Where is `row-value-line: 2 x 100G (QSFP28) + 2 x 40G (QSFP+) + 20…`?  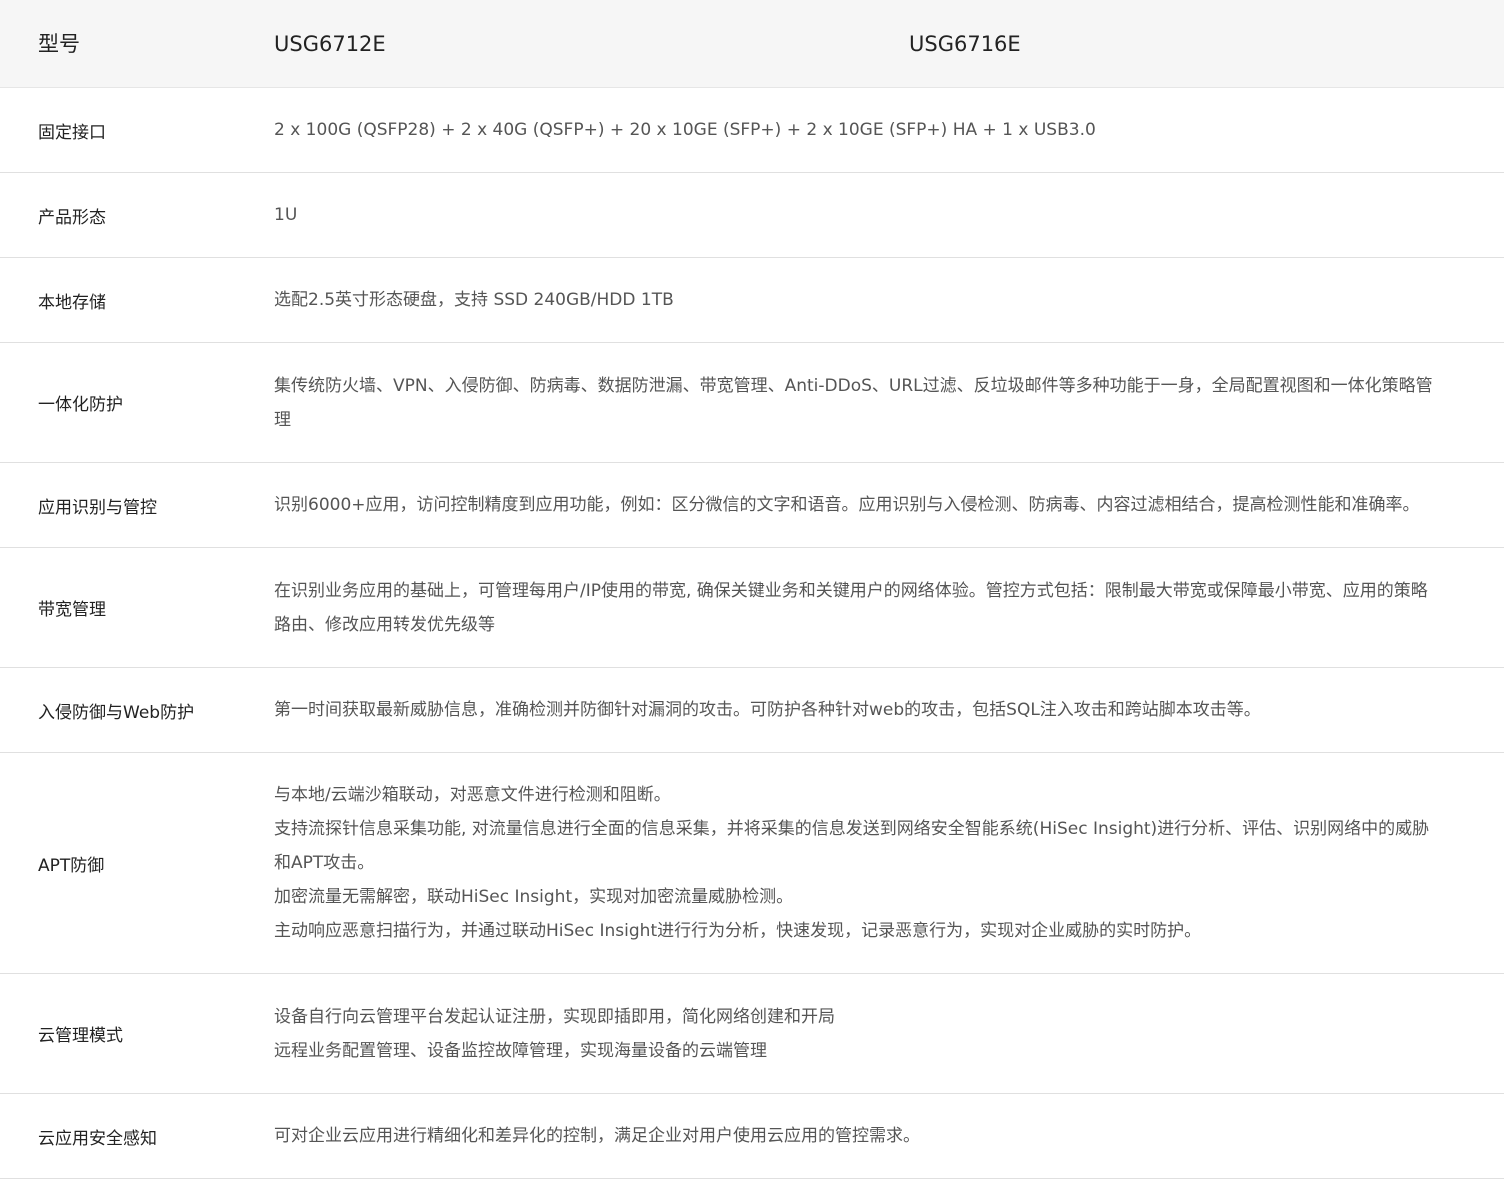 row-value-line: 2 x 100G (QSFP28) + 2 x 40G (QSFP+) + 20… is located at coordinates (685, 130).